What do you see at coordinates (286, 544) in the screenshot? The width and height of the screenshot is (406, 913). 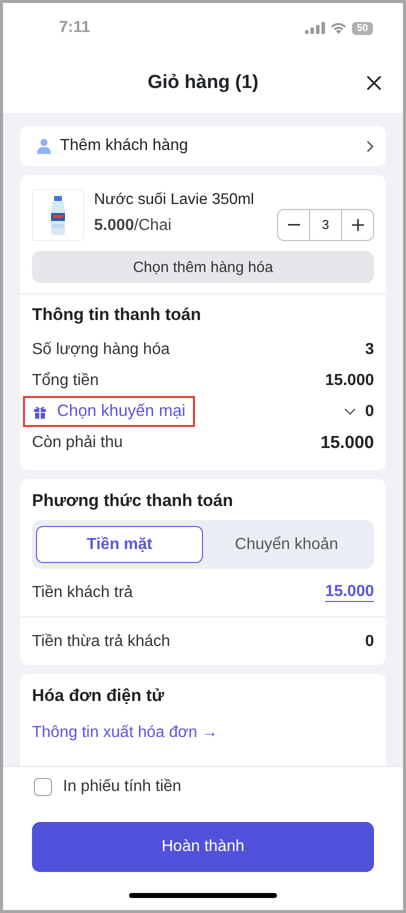 I see `payment-method-tab: Chuyển khoản` at bounding box center [286, 544].